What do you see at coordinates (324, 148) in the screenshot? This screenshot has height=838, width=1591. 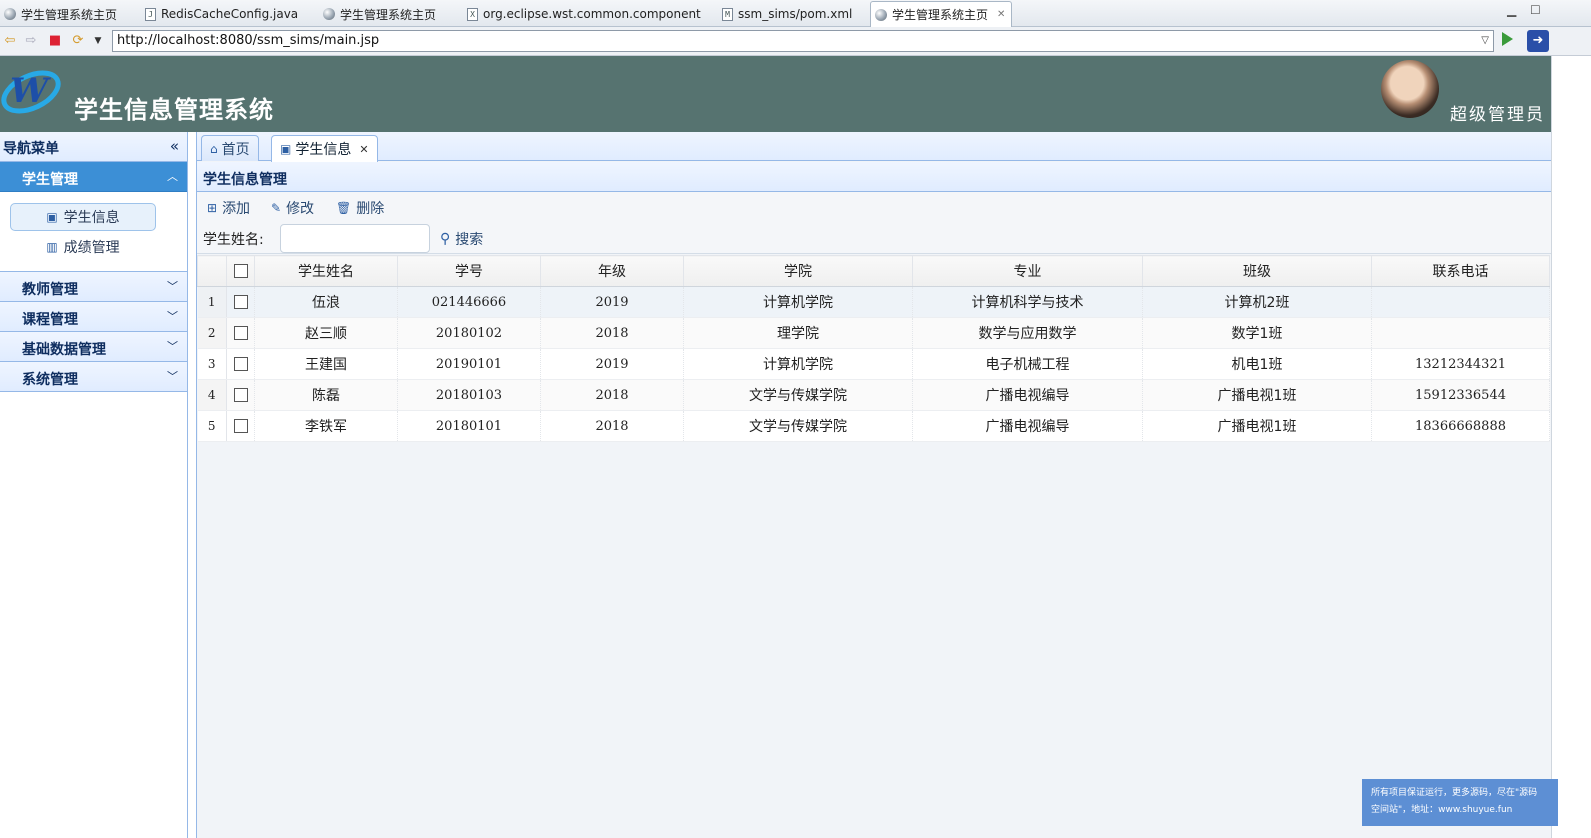 I see `tab-student-info: ▣ 学生信息 ✕` at bounding box center [324, 148].